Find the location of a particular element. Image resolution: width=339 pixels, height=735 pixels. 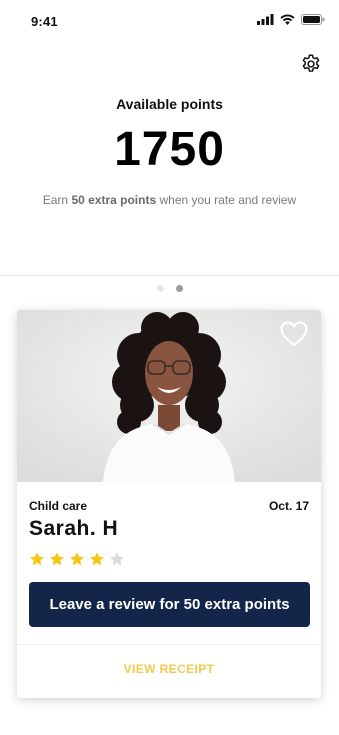

star-empty-icon is located at coordinates (117, 559).